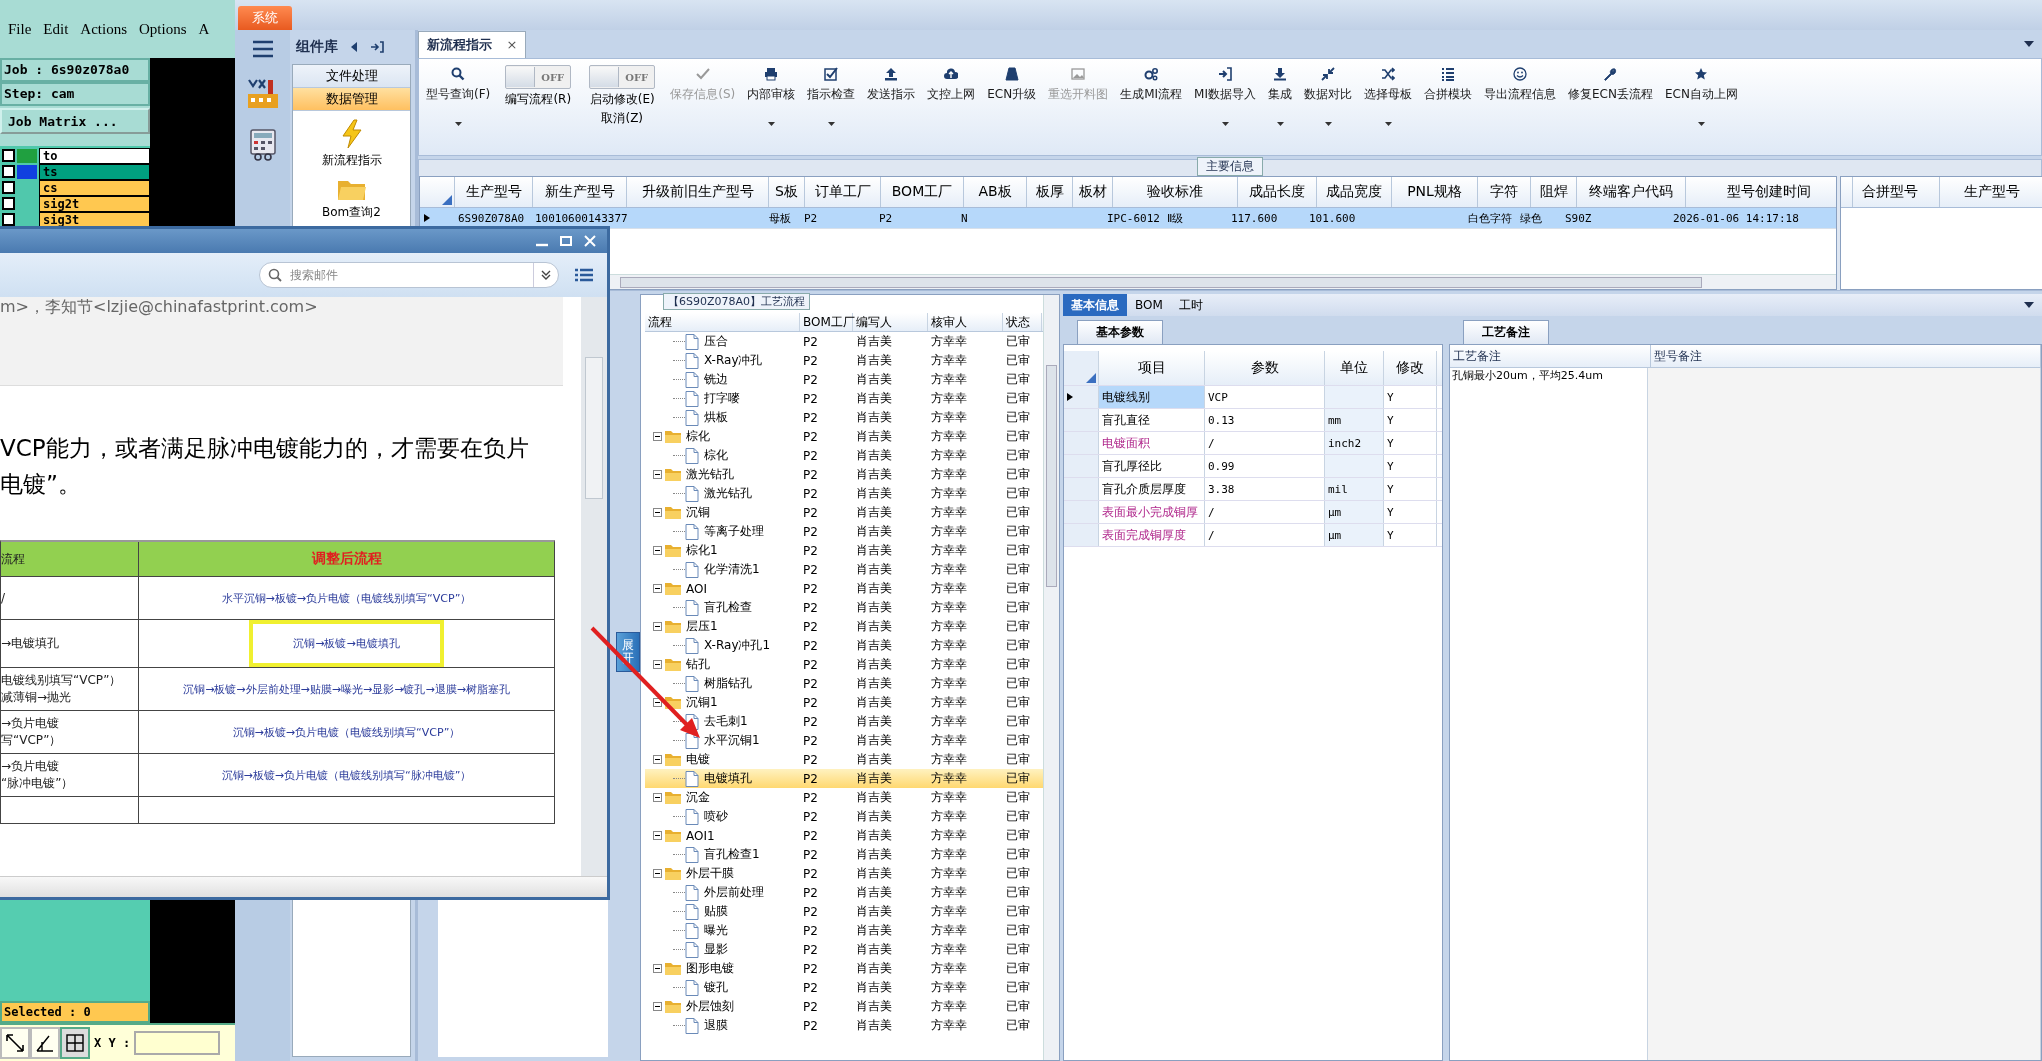  Describe the element at coordinates (1554, 192) in the screenshot. I see `column-header: 阻焊` at that location.